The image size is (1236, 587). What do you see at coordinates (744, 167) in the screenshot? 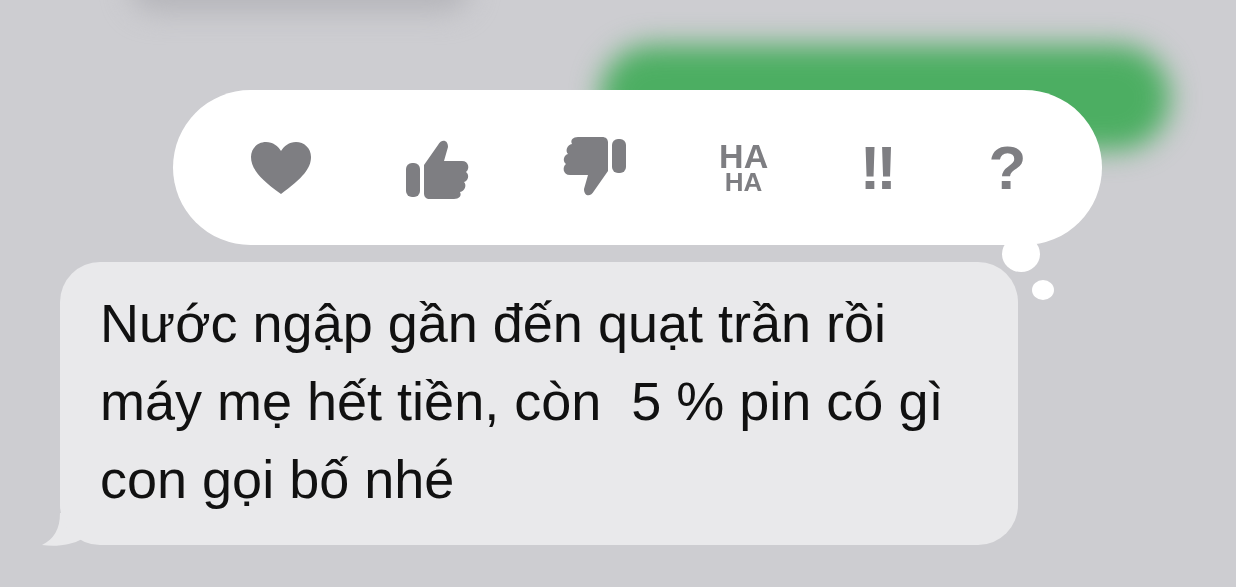
I see `haha-button: HA HA` at bounding box center [744, 167].